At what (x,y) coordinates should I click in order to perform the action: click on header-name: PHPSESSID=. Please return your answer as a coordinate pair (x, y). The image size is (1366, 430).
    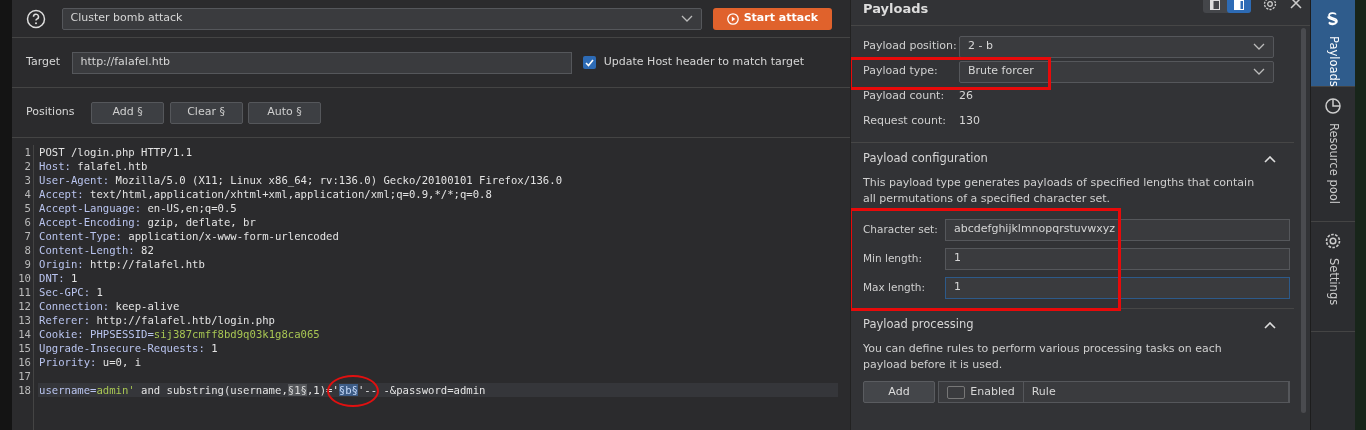
    Looking at the image, I should click on (121, 334).